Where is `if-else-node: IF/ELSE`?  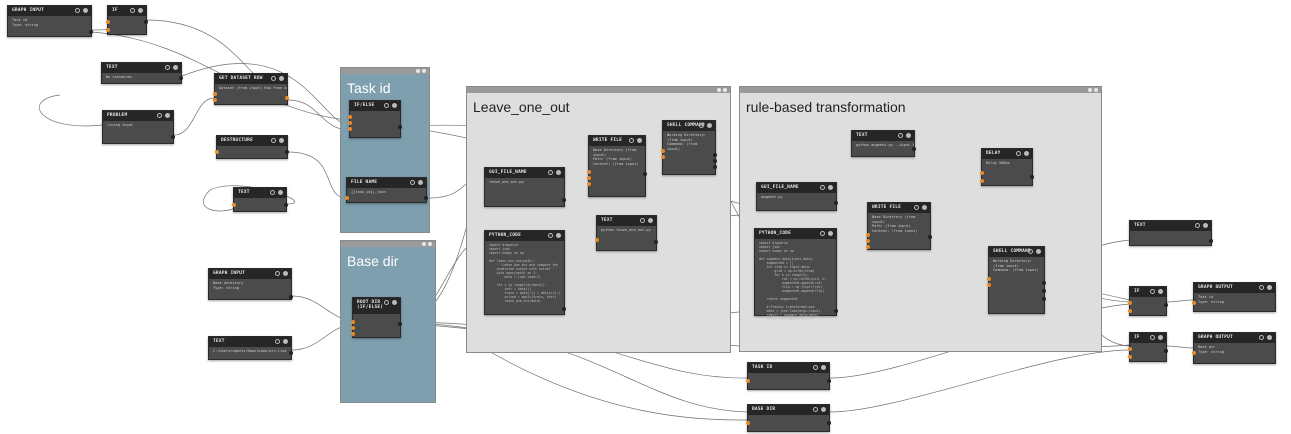 if-else-node: IF/ELSE is located at coordinates (375, 119).